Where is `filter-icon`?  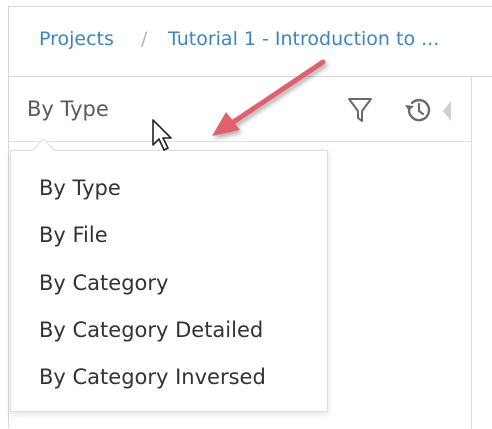 filter-icon is located at coordinates (360, 110).